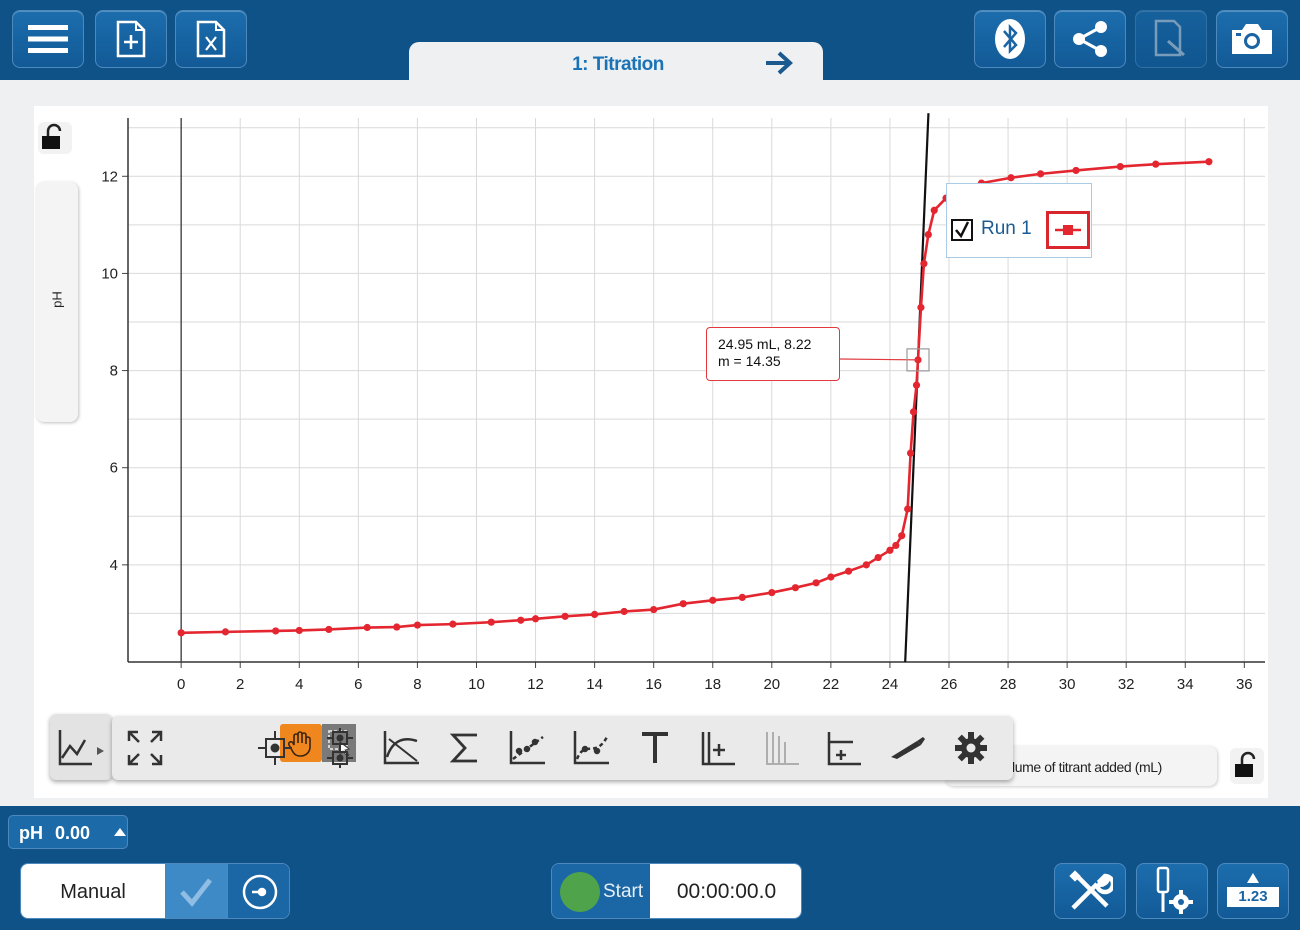 The image size is (1300, 930). I want to click on sigma-statistics-icon, so click(465, 748).